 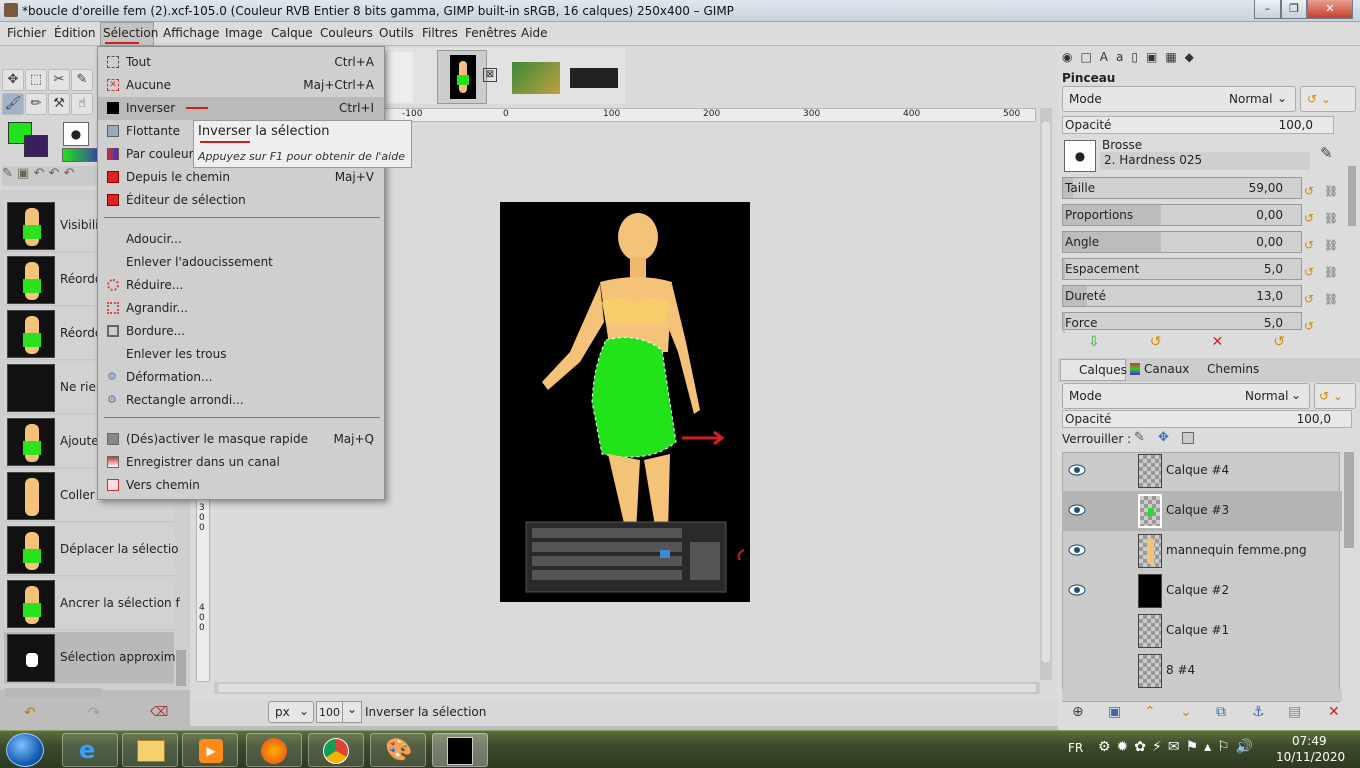 I want to click on tab-calques: Calques, so click(x=1093, y=370).